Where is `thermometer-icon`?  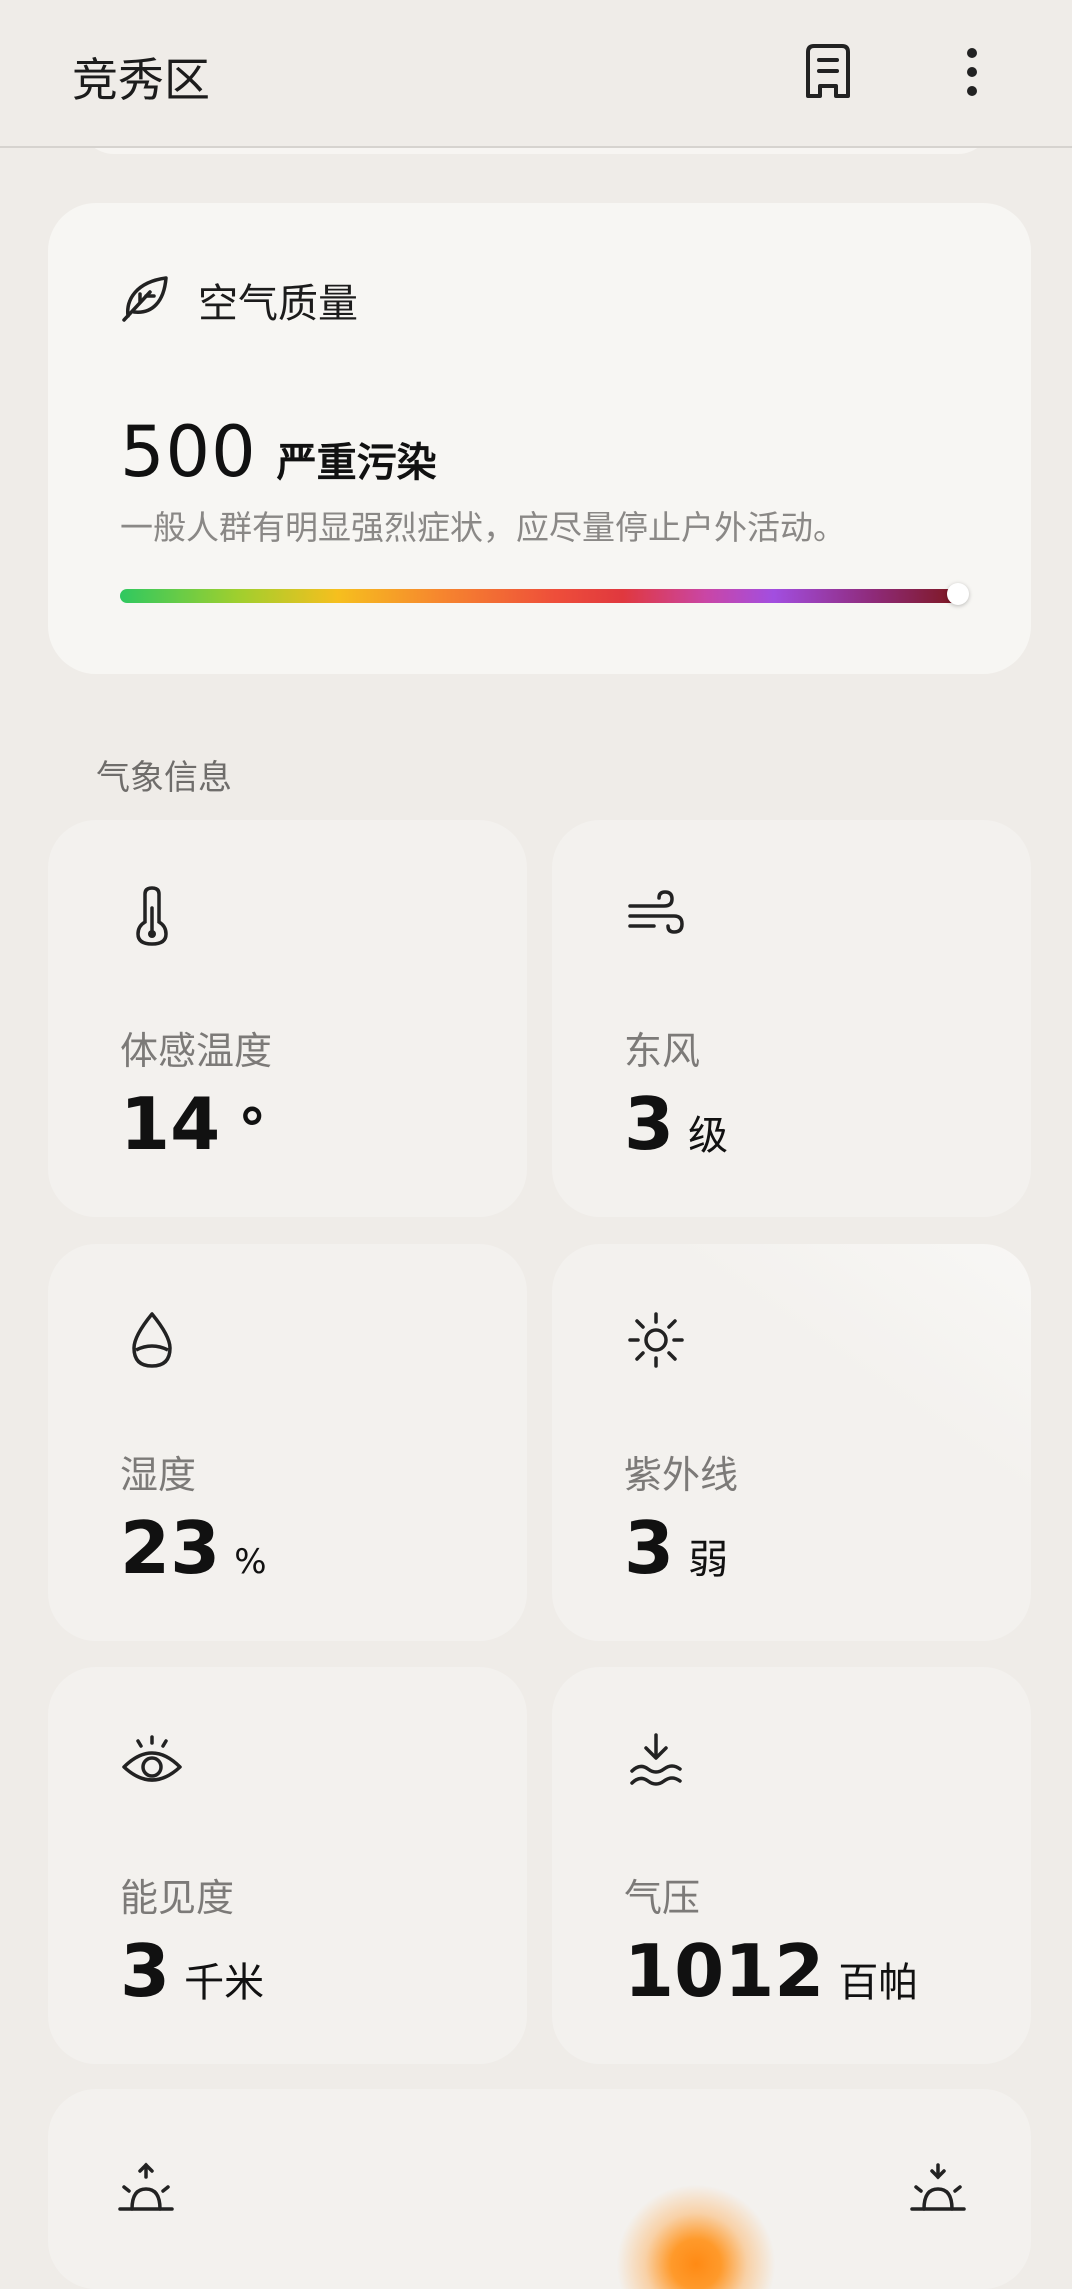 thermometer-icon is located at coordinates (152, 916).